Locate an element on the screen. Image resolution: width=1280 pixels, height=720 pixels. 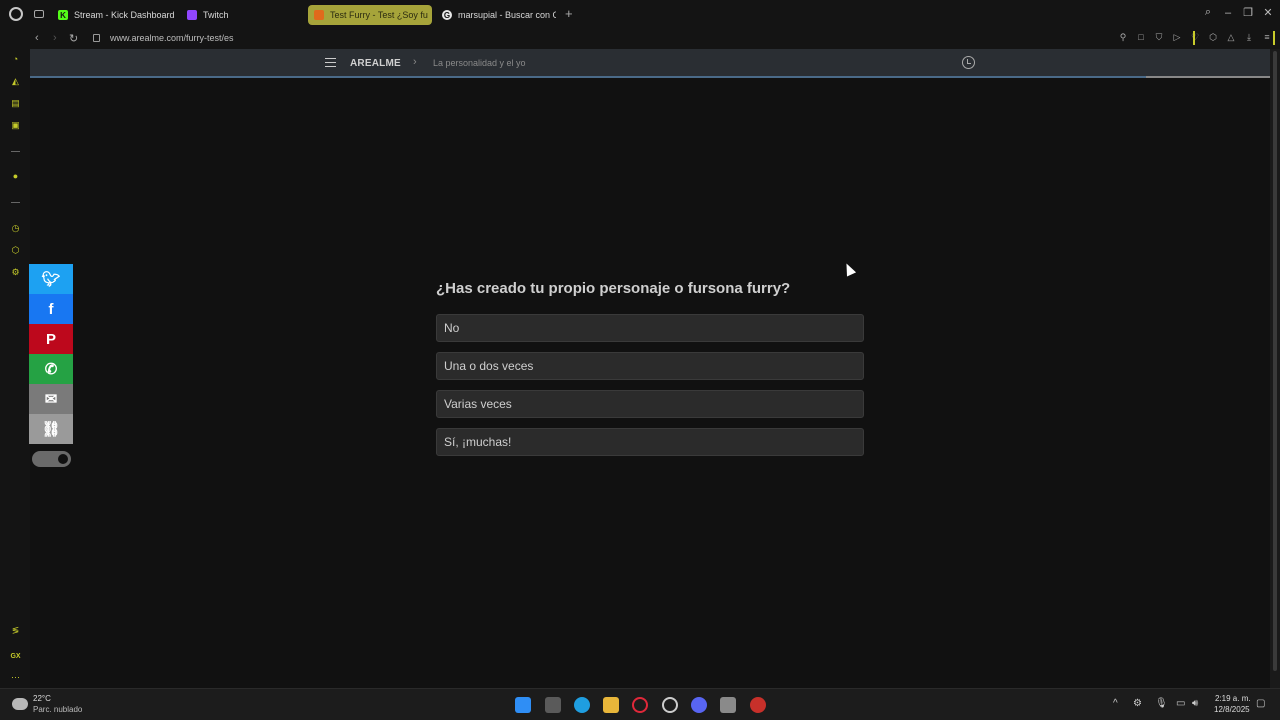
tab-label: Test Furry - Test ¿Soy fu is located at coordinates (379, 15).